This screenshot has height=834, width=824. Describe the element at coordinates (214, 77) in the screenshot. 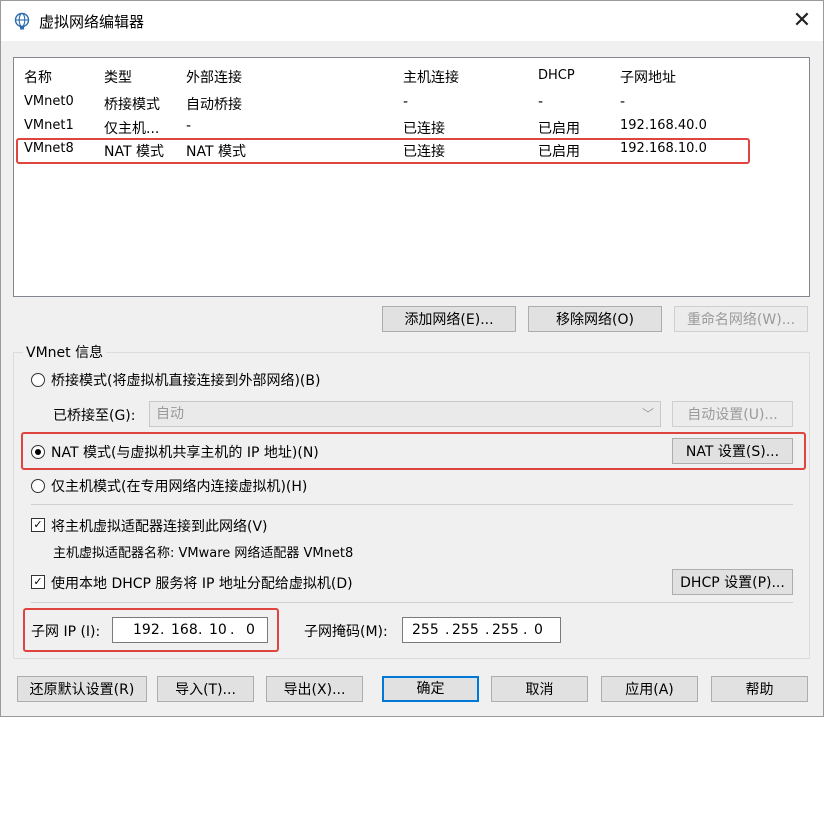

I see `column-header-external: 外部连接` at that location.